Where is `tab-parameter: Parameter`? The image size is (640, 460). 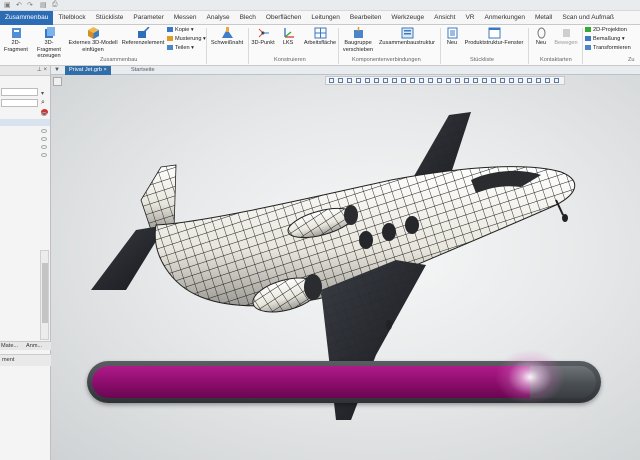
tab-parameter: Parameter is located at coordinates (148, 18).